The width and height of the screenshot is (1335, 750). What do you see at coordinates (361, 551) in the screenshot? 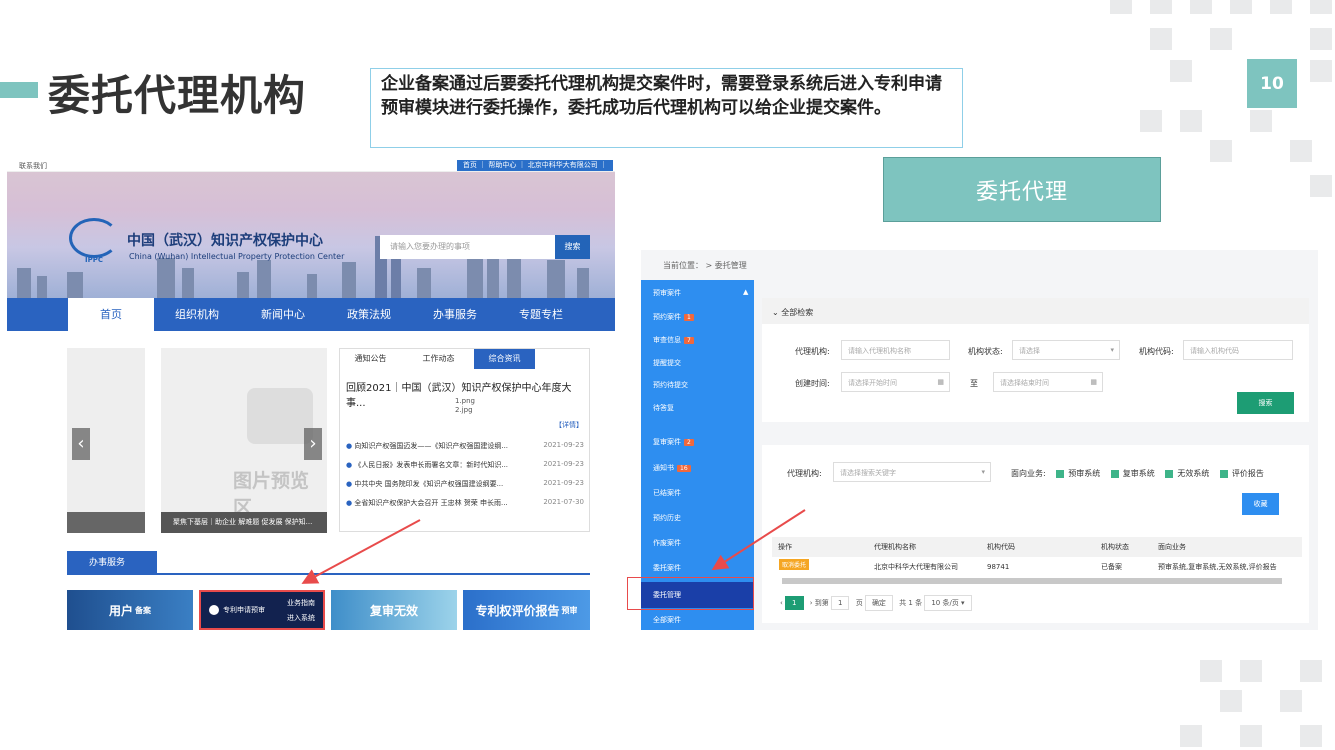
I see `arrow-to-prereview` at bounding box center [361, 551].